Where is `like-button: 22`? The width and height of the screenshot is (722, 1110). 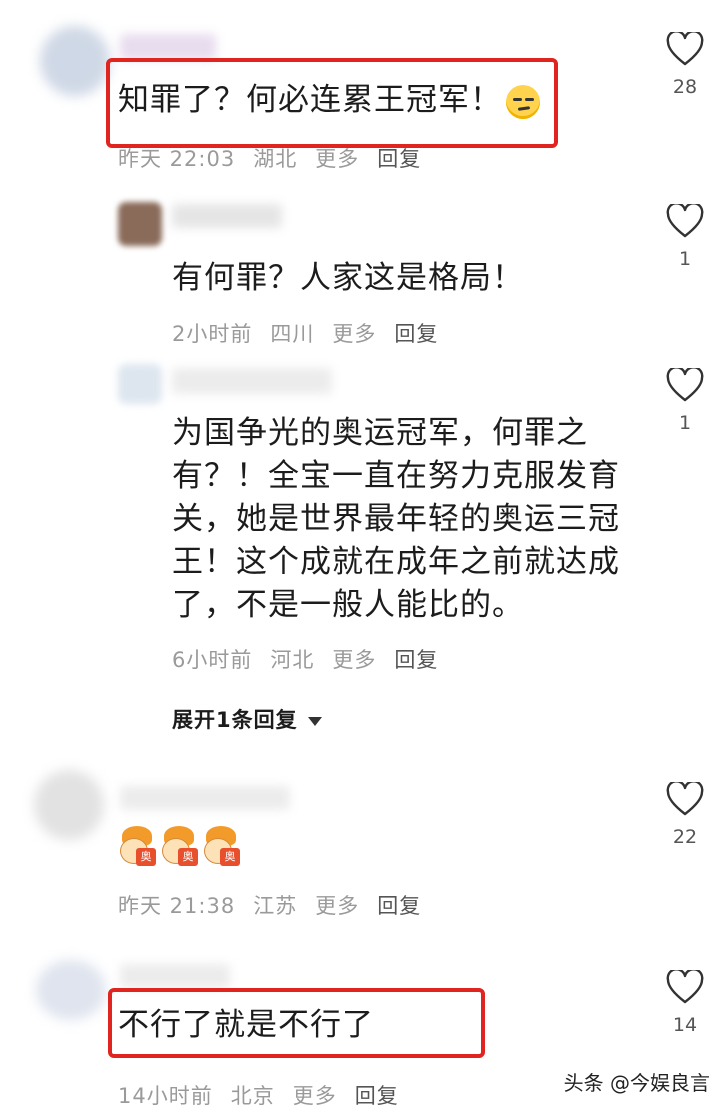 like-button: 22 is located at coordinates (685, 815).